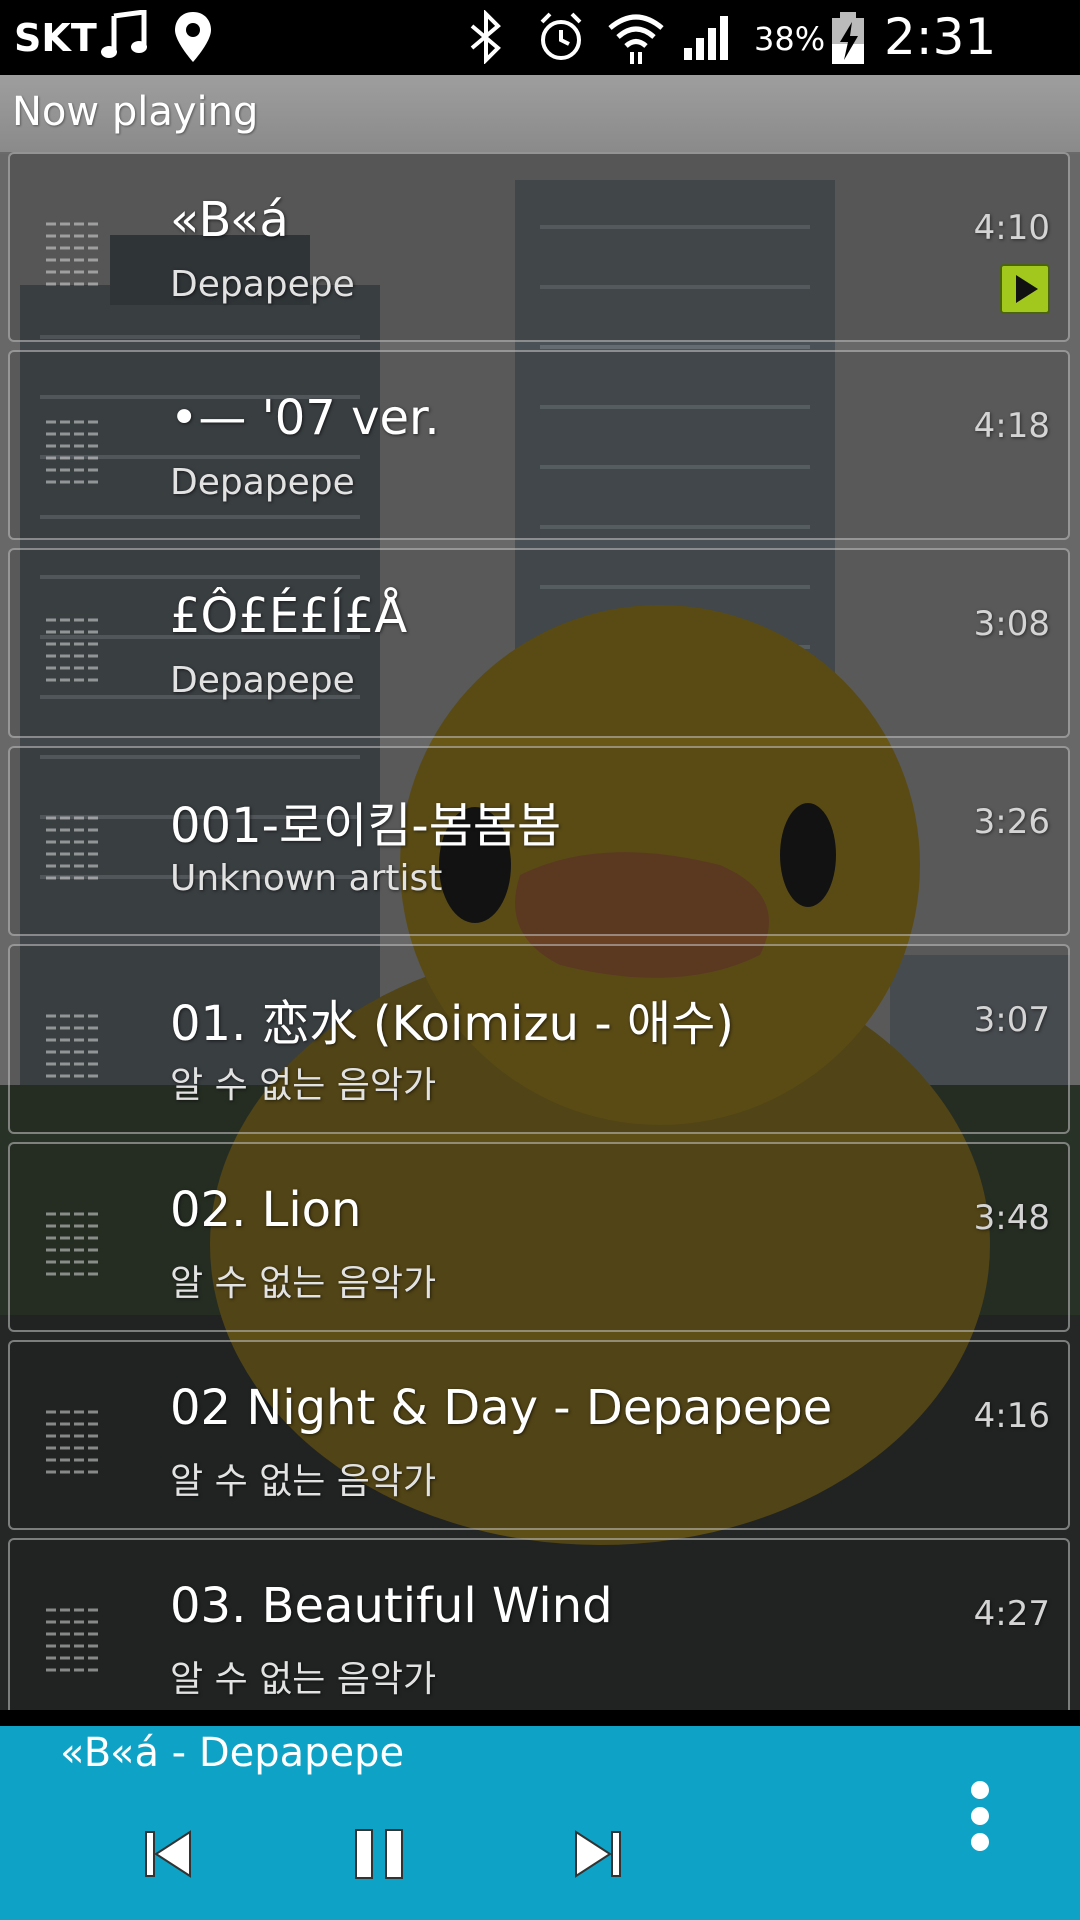 The image size is (1080, 1920). Describe the element at coordinates (170, 1856) in the screenshot. I see `previous-icon` at that location.